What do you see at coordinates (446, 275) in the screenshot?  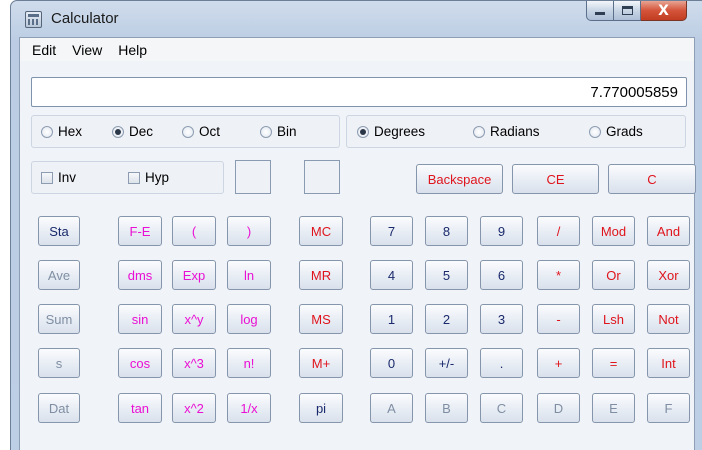 I see `digit-5-button: 5` at bounding box center [446, 275].